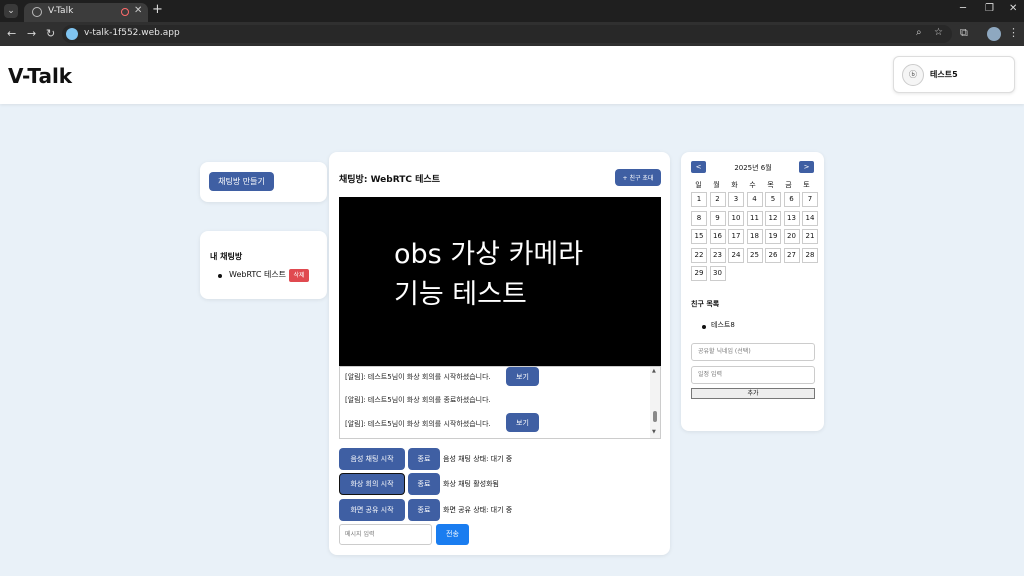 This screenshot has height=576, width=1024. What do you see at coordinates (40, 76) in the screenshot?
I see `app-logo: V-Talk` at bounding box center [40, 76].